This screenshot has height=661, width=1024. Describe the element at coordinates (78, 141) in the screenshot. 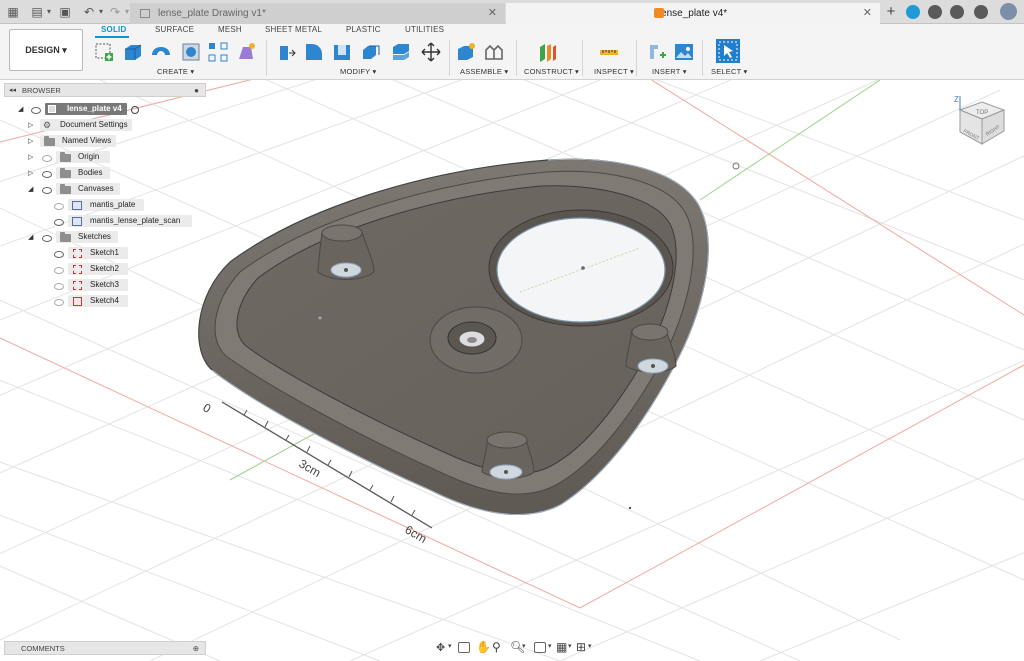

I see `browser-item-named-views: Named Views` at that location.